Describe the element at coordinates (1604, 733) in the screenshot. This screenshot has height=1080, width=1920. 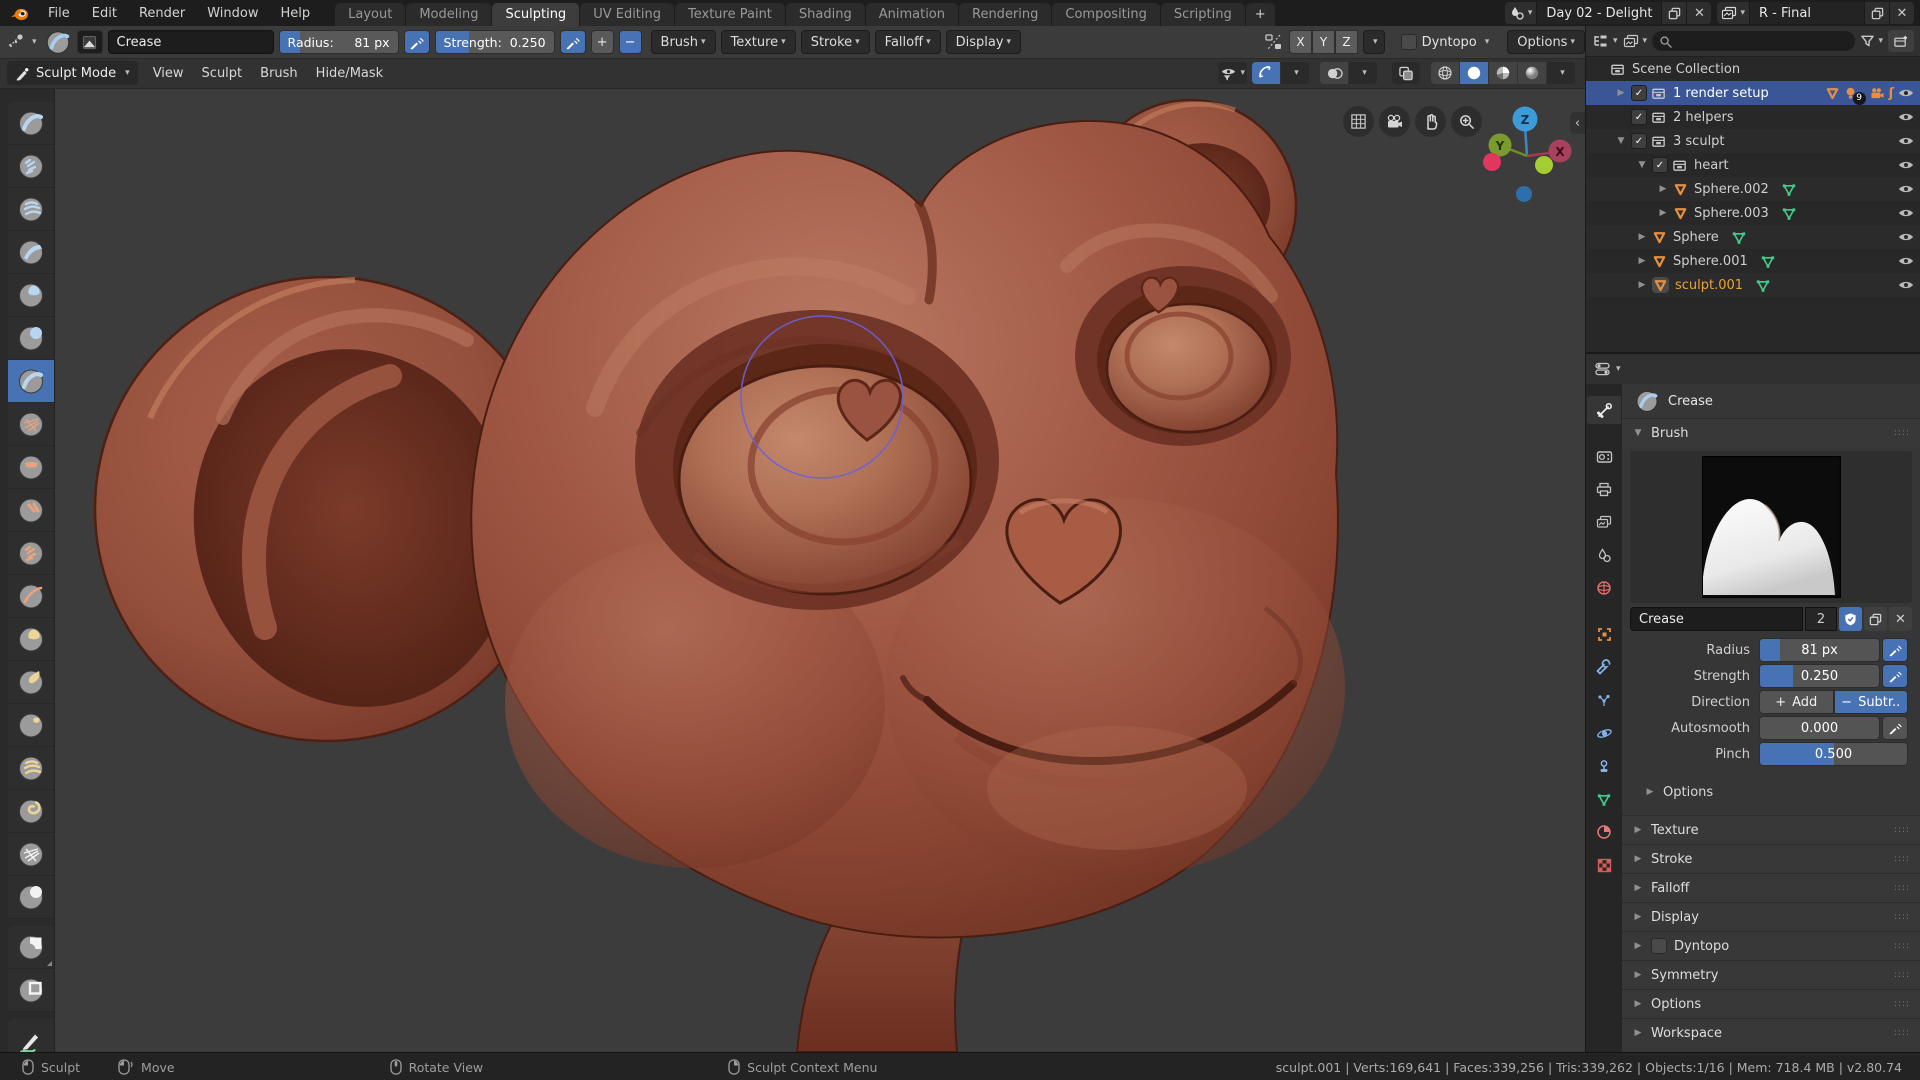
I see `properties-tab-physics` at that location.